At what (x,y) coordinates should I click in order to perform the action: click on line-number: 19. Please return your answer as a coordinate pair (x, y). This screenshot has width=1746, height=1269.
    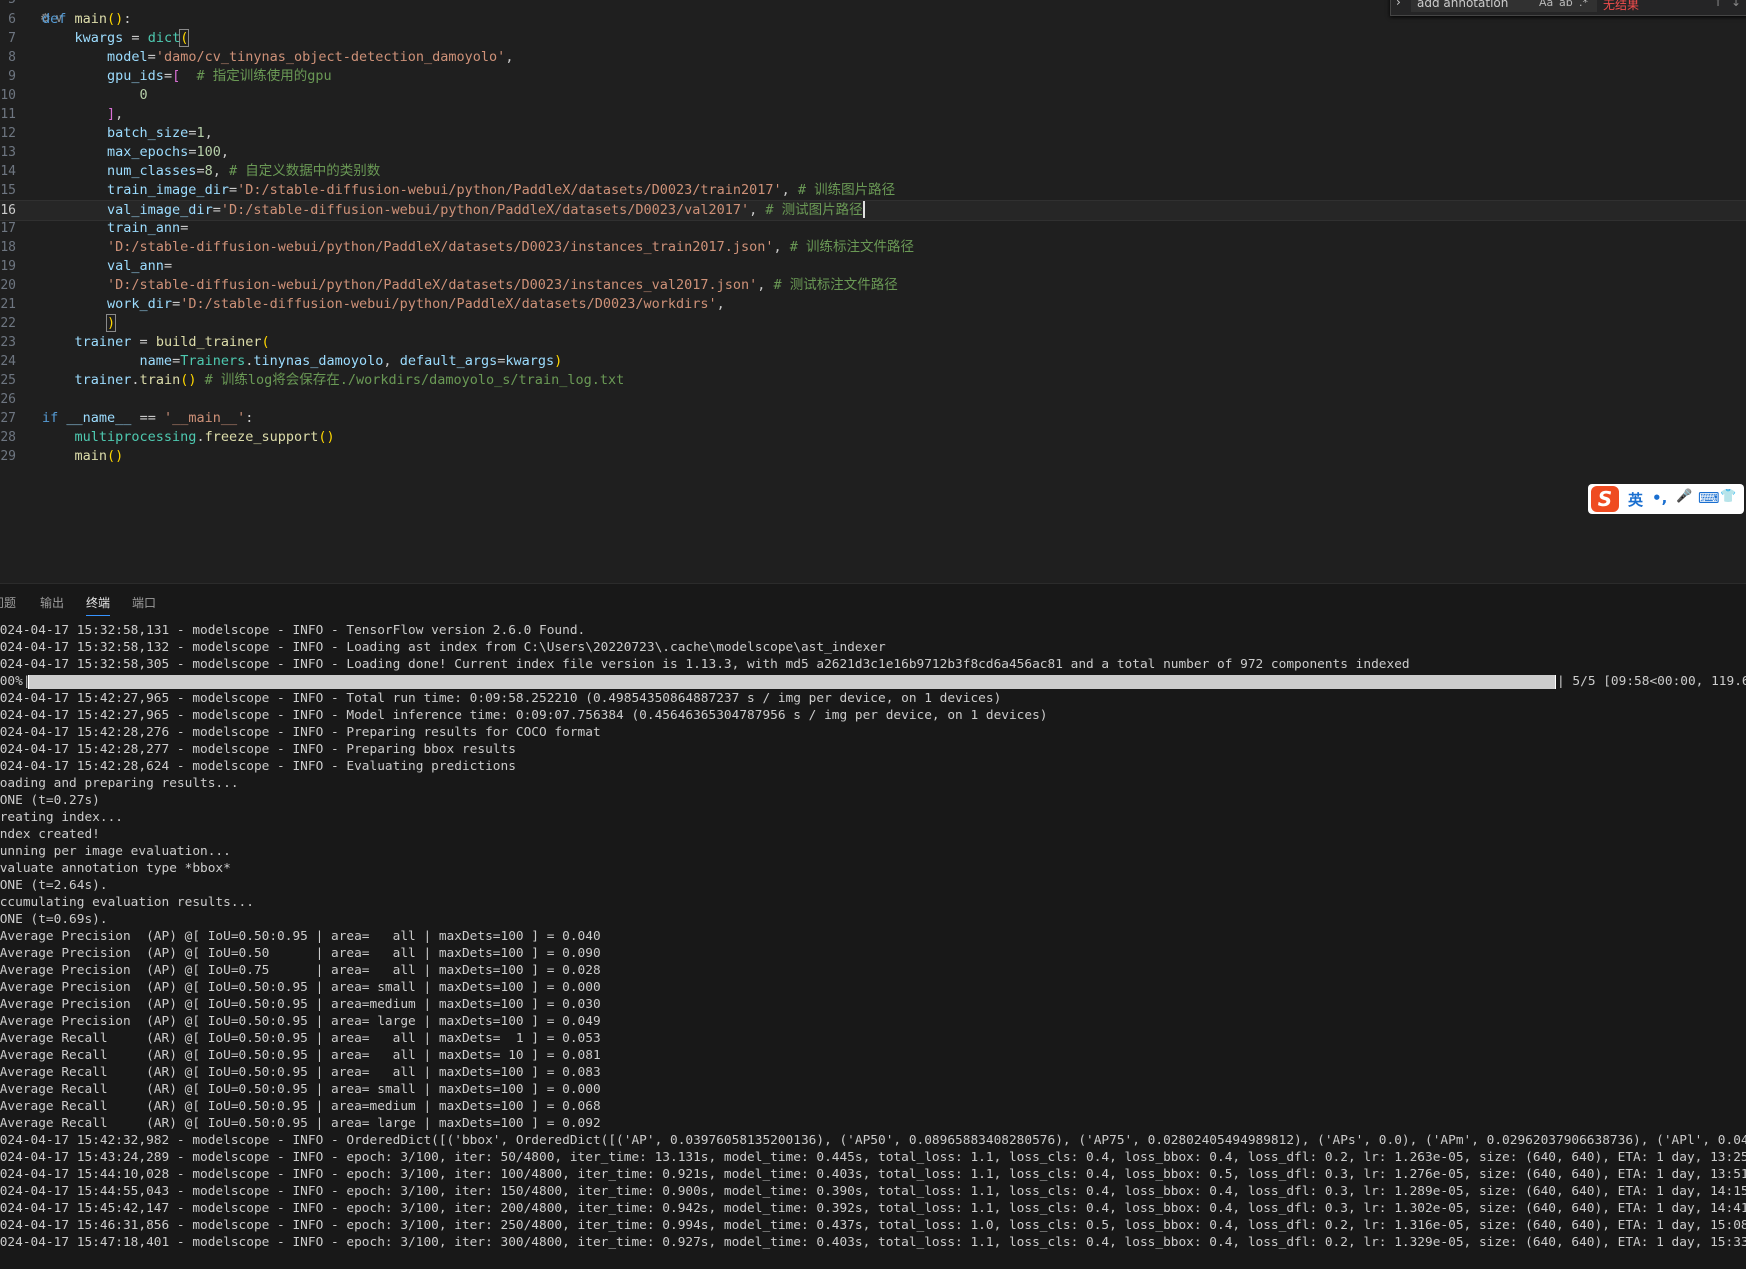
    Looking at the image, I should click on (8, 266).